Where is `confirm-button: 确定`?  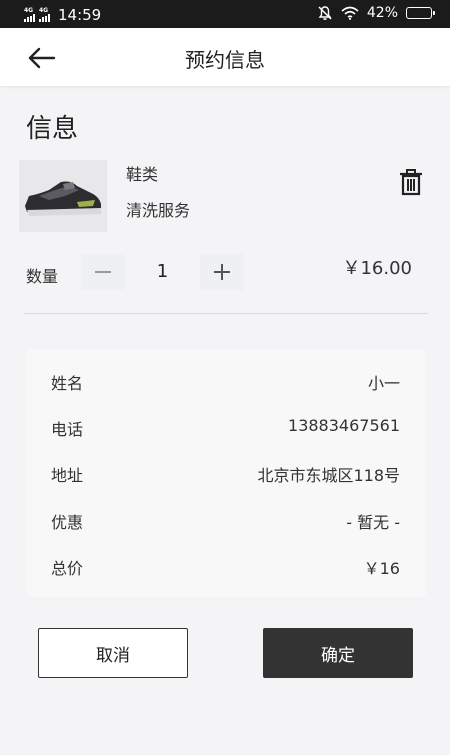
confirm-button: 确定 is located at coordinates (338, 653).